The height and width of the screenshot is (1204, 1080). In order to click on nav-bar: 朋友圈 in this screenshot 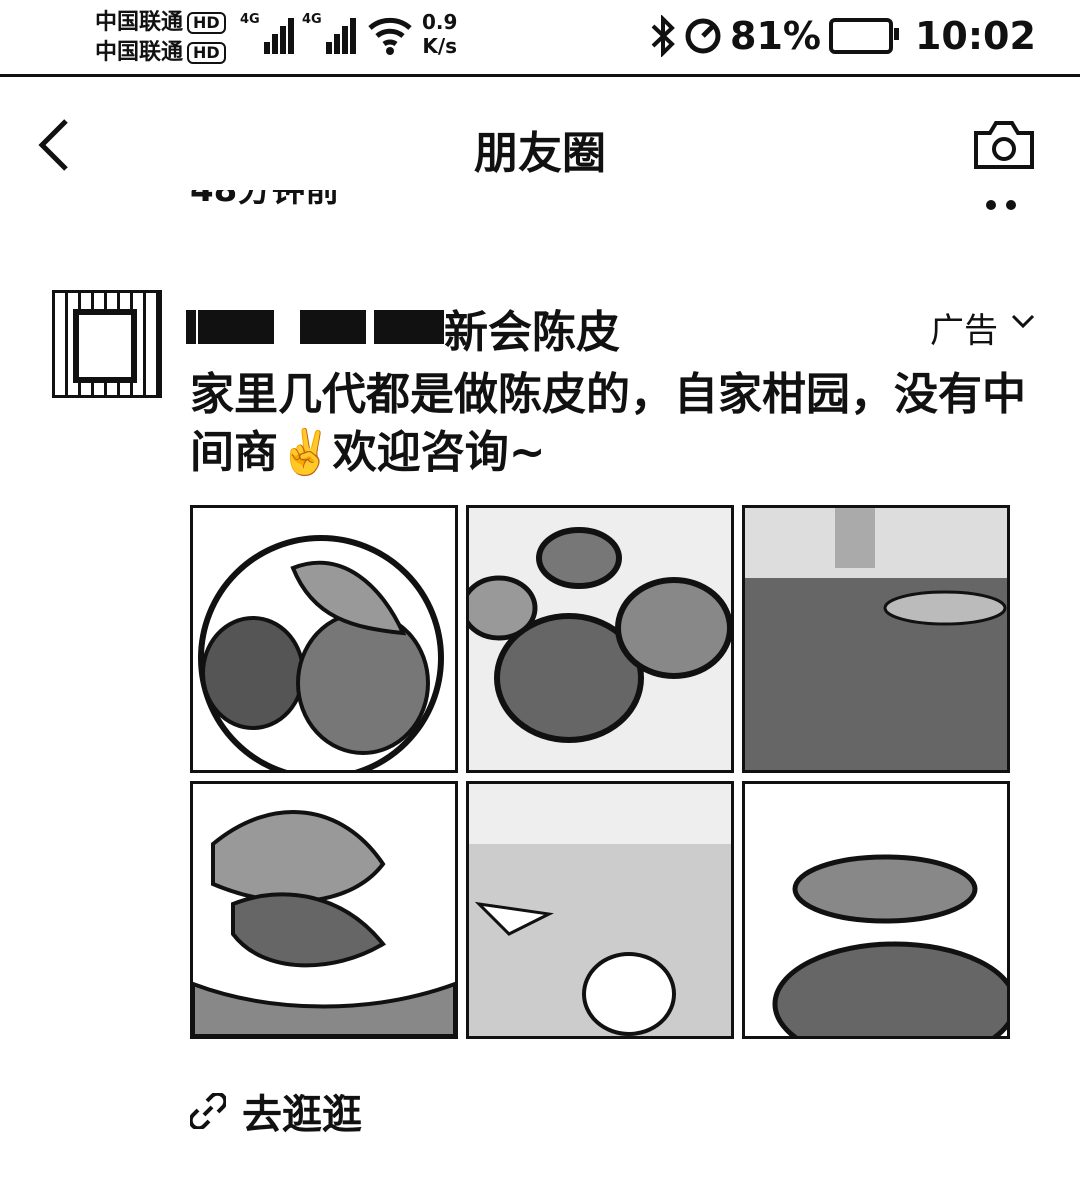, I will do `click(540, 142)`.